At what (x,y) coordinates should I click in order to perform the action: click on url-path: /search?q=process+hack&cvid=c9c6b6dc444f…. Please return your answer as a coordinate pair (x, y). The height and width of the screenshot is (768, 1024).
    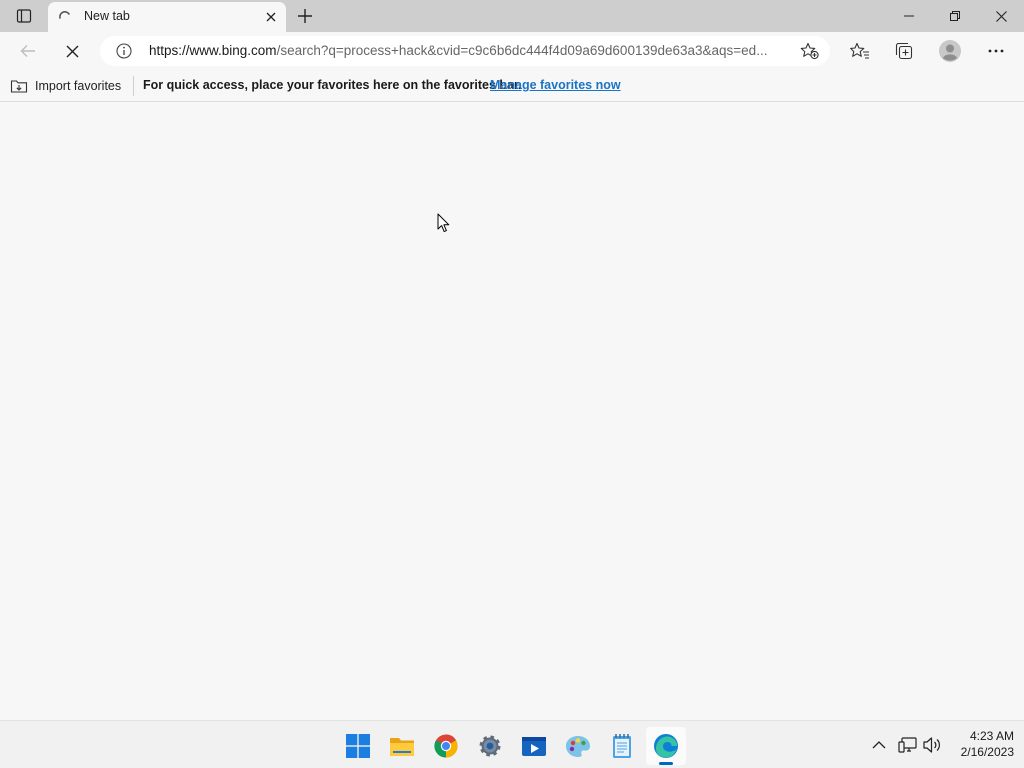
    Looking at the image, I should click on (522, 50).